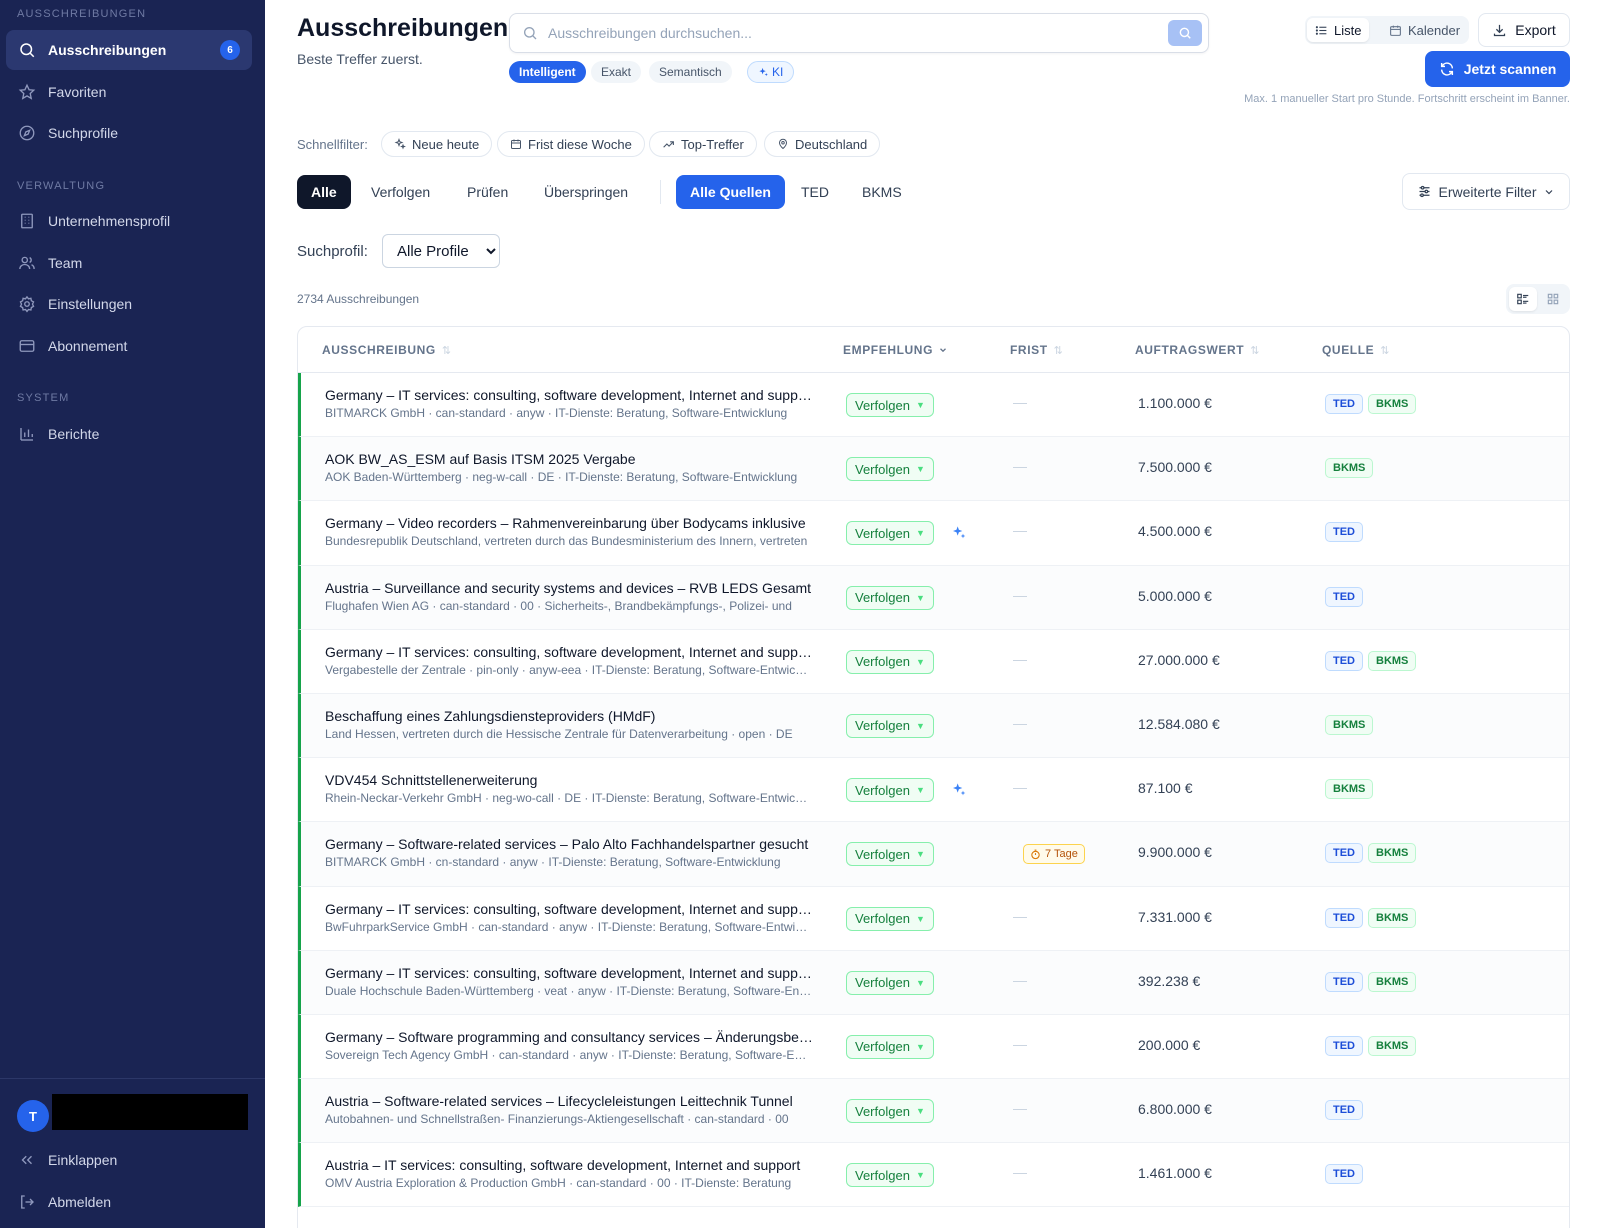 This screenshot has height=1228, width=1597. What do you see at coordinates (324, 192) in the screenshot?
I see `tab-alle: Alle` at bounding box center [324, 192].